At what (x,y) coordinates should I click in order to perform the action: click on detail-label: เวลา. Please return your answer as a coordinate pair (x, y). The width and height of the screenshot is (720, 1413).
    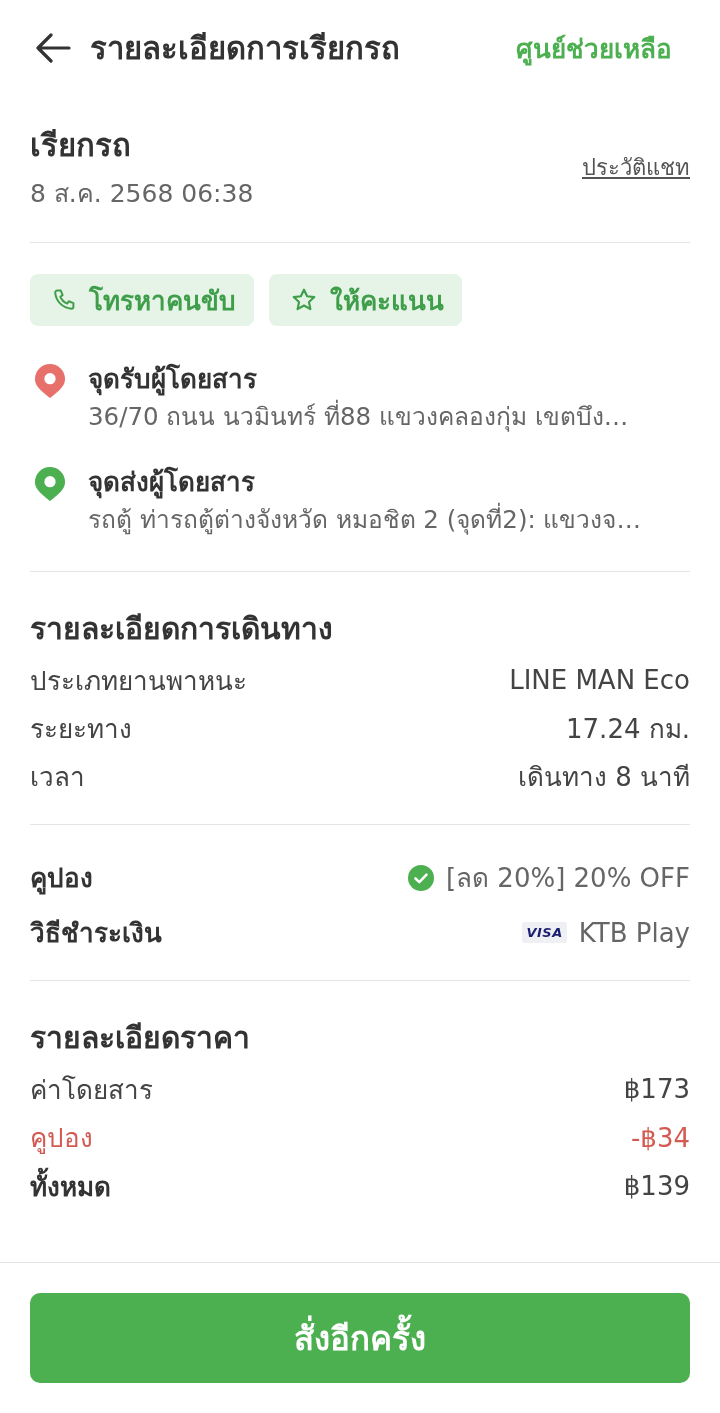
    Looking at the image, I should click on (57, 777).